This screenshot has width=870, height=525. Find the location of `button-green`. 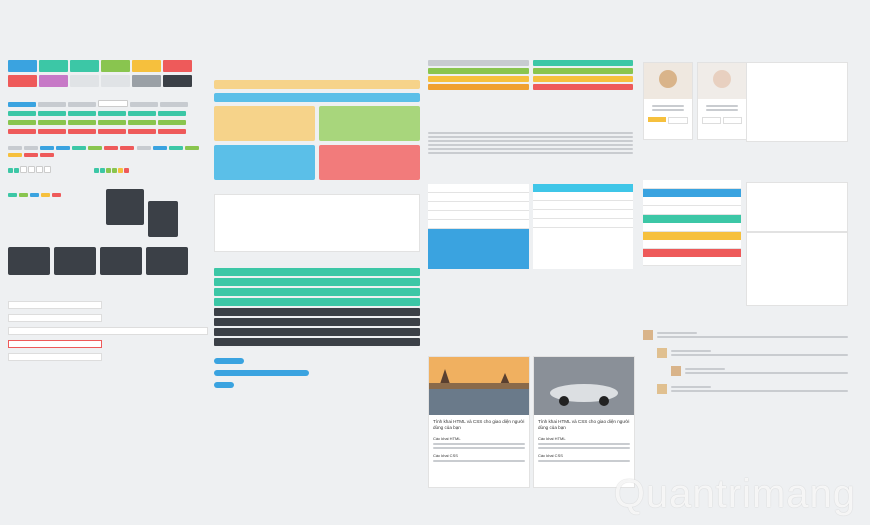

button-green is located at coordinates (22, 122).